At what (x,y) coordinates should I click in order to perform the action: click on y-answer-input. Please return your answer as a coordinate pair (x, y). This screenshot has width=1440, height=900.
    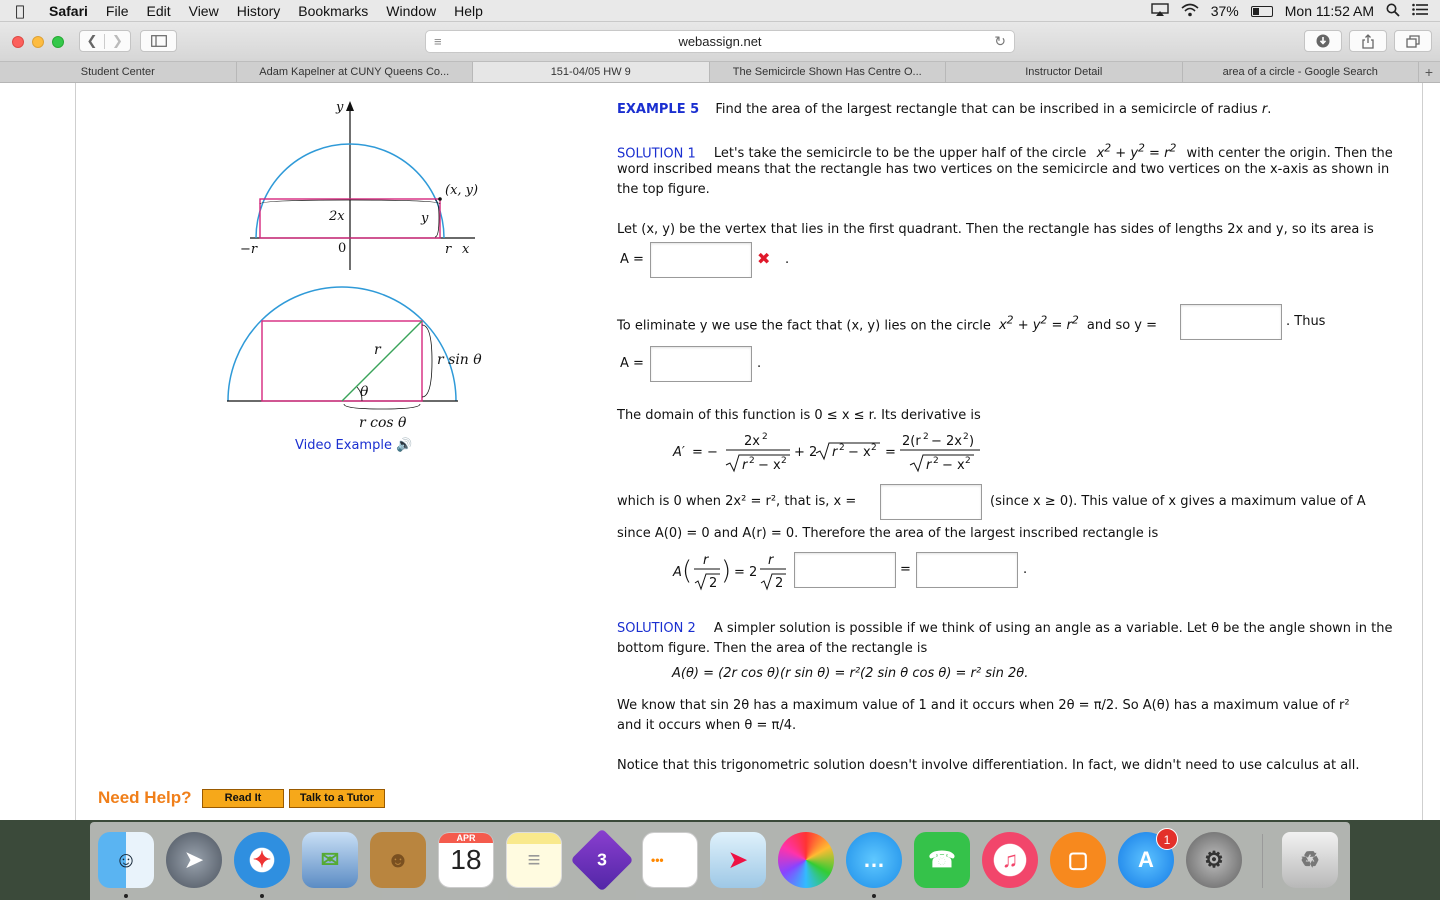
    Looking at the image, I should click on (1231, 322).